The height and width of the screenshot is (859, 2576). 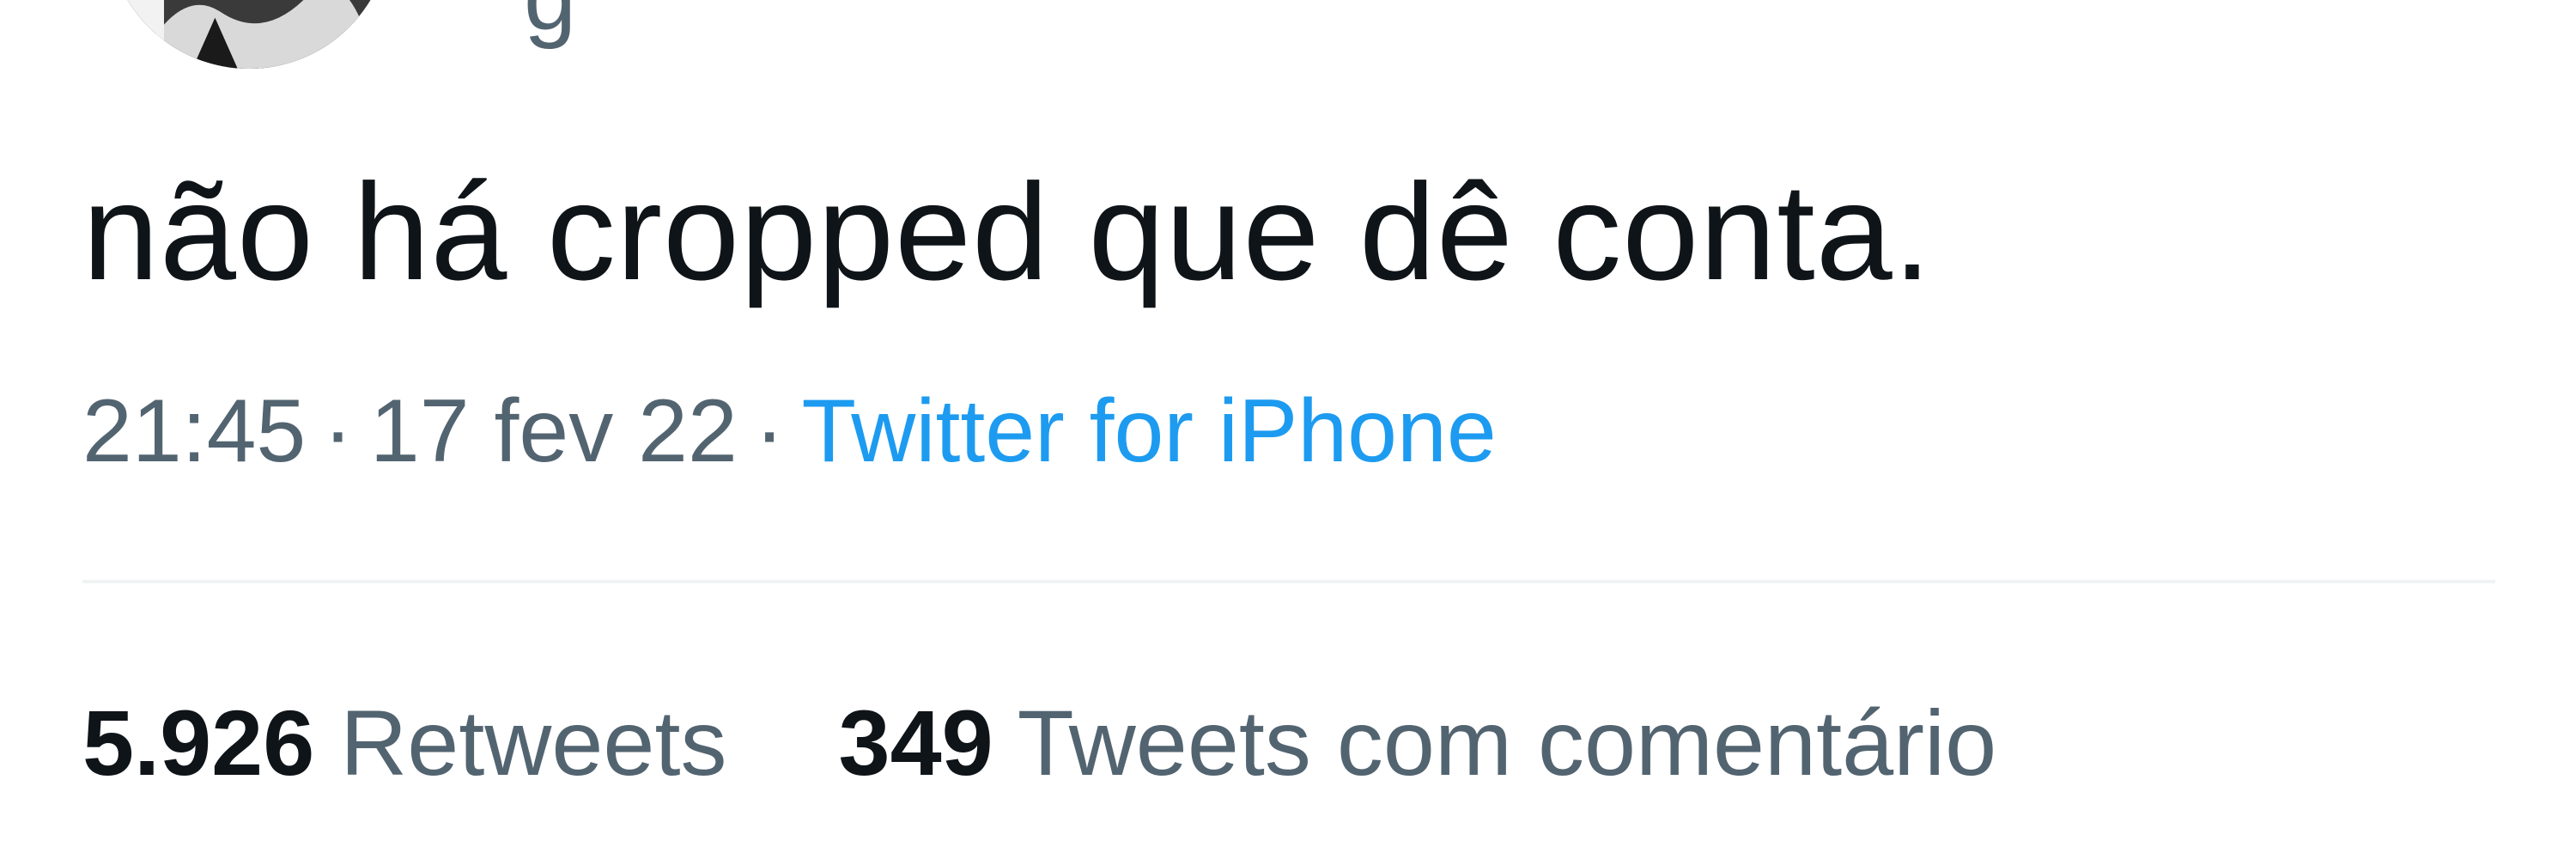 What do you see at coordinates (1007, 231) in the screenshot?
I see `tweet-text: não há cropped que dê conta.` at bounding box center [1007, 231].